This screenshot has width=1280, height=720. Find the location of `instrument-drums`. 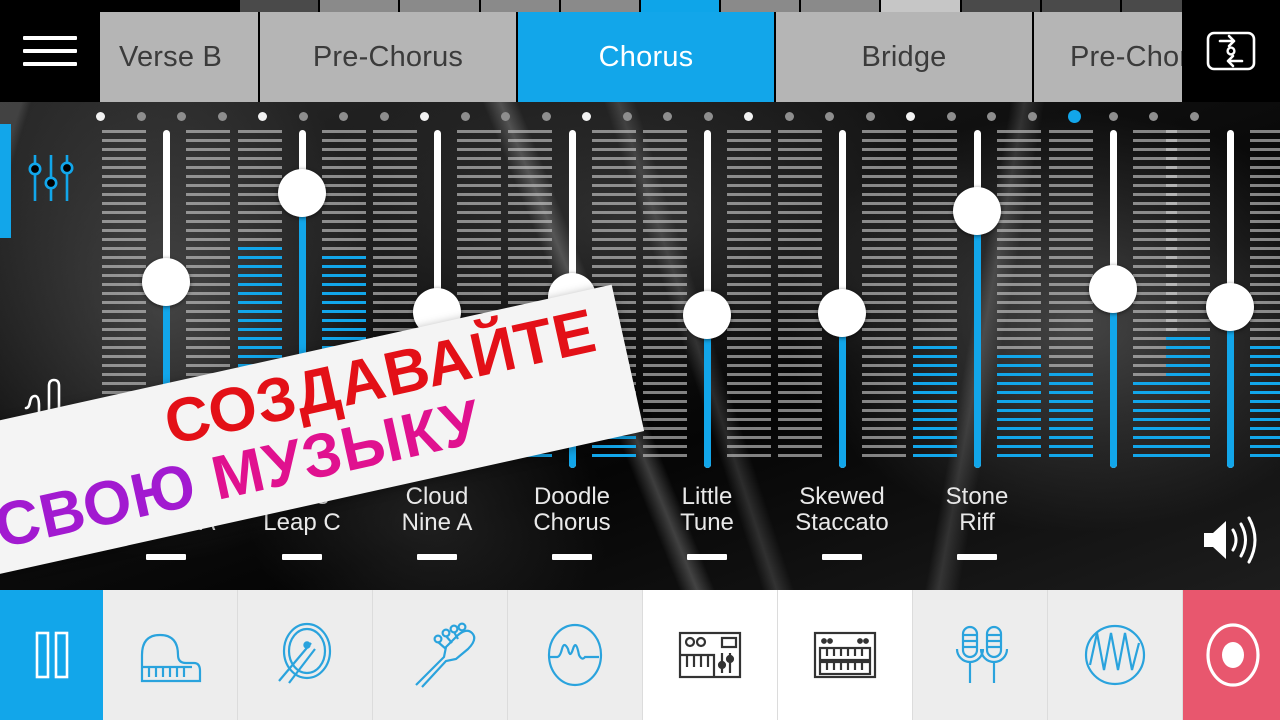

instrument-drums is located at coordinates (305, 655).